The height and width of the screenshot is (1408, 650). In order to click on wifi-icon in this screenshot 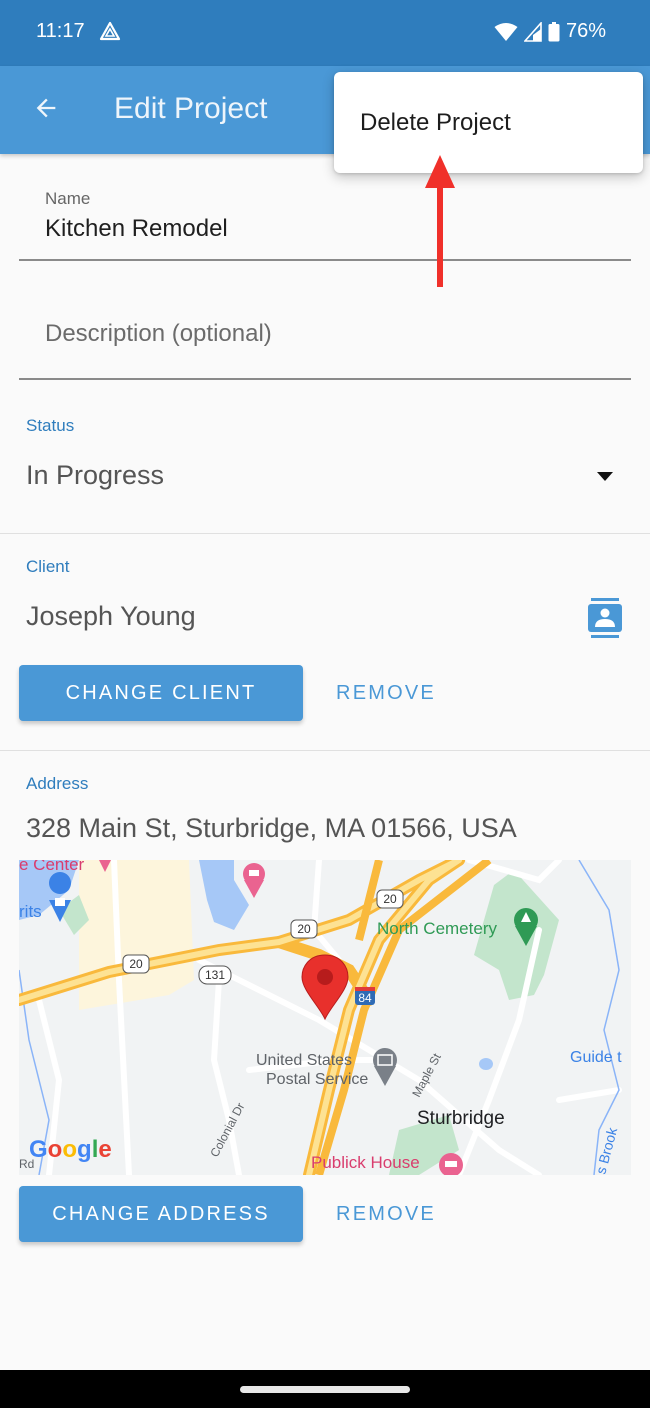, I will do `click(506, 32)`.